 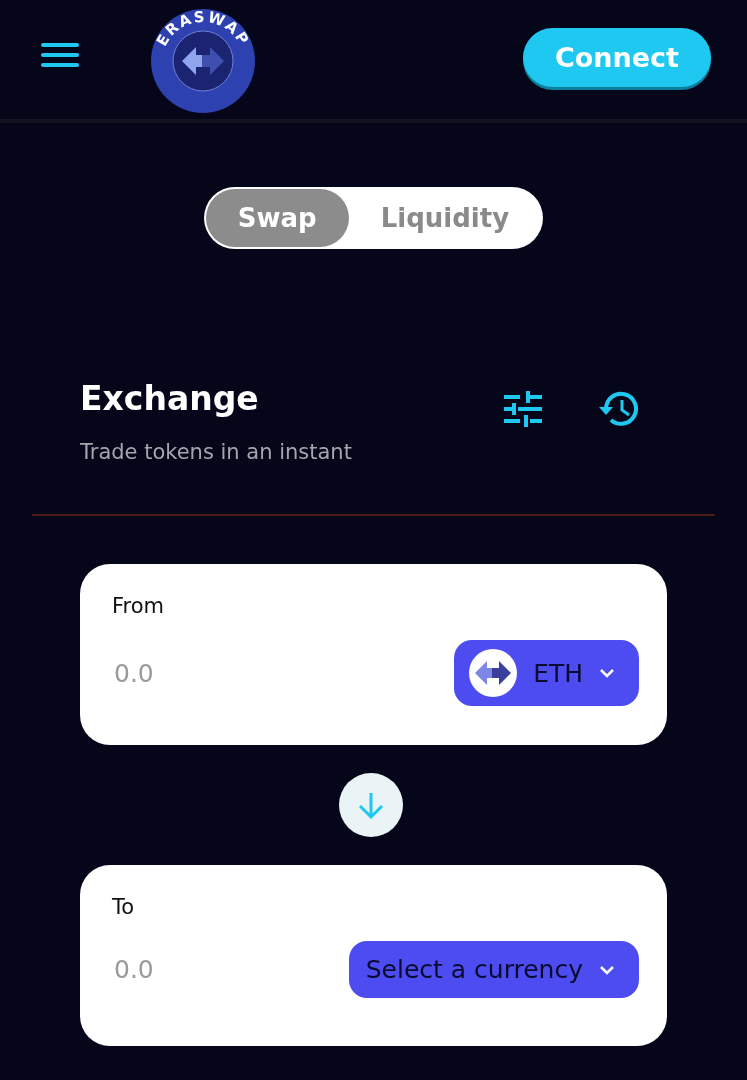 What do you see at coordinates (445, 218) in the screenshot?
I see `tab: Liquidity` at bounding box center [445, 218].